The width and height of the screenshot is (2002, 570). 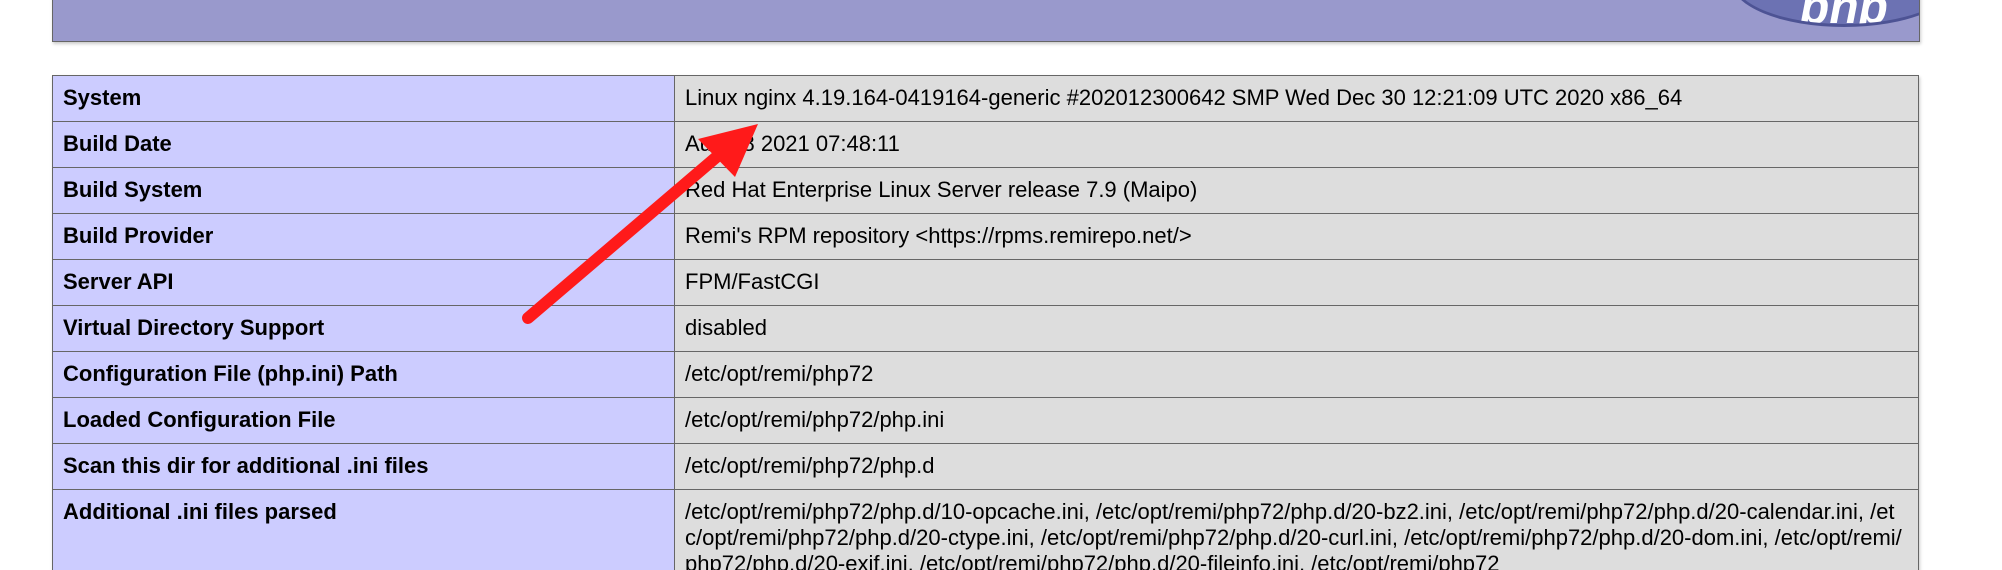 I want to click on row-label: Loaded Configuration File, so click(x=363, y=420).